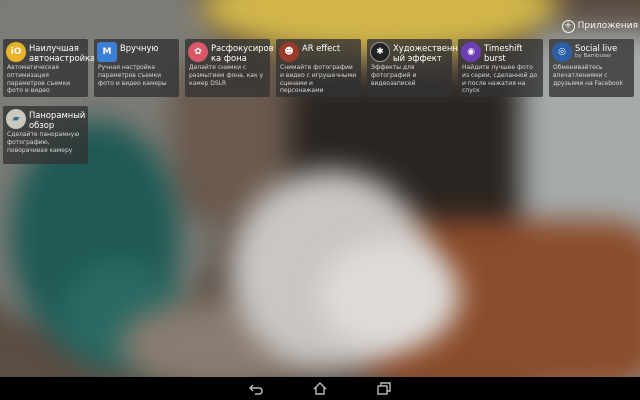  I want to click on home-icon, so click(320, 388).